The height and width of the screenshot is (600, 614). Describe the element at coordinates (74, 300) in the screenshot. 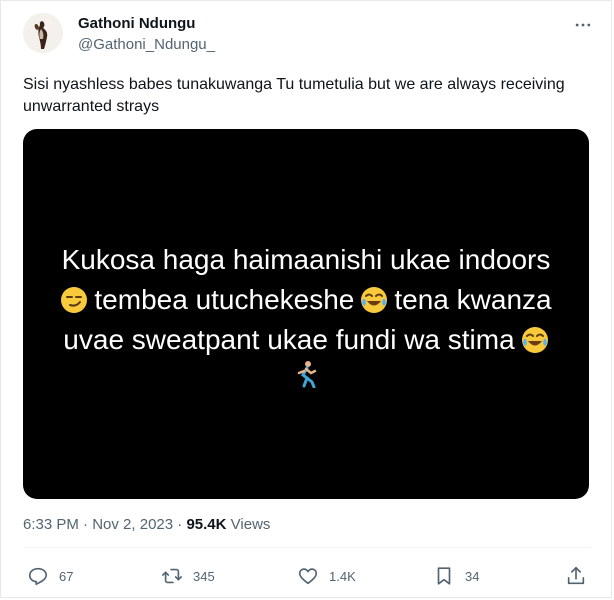

I see `smirk-emoji-icon` at that location.